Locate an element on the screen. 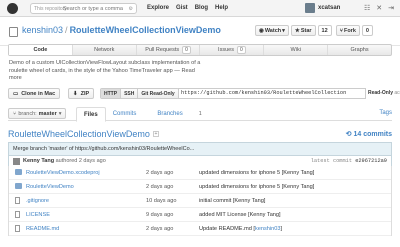  file-name-link: RouletteViewDemo.xcodeproj is located at coordinates (63, 173).